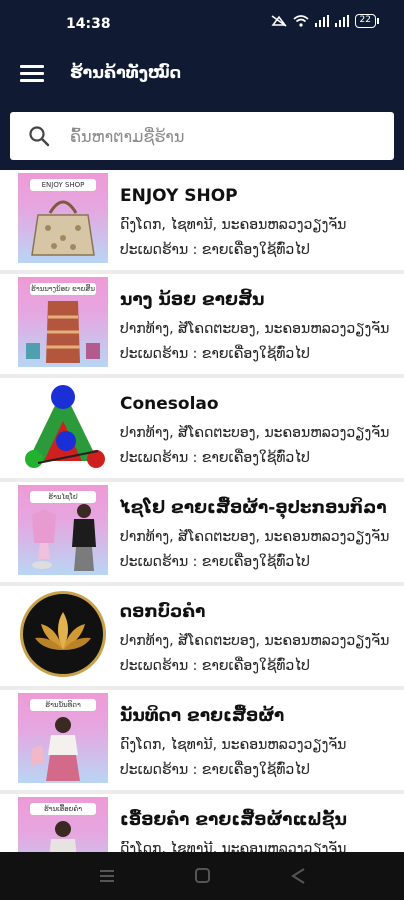 This screenshot has width=404, height=900. I want to click on shop-name: ນາງ ນ້ອຍ ຂາຍສິ້ນ, so click(192, 300).